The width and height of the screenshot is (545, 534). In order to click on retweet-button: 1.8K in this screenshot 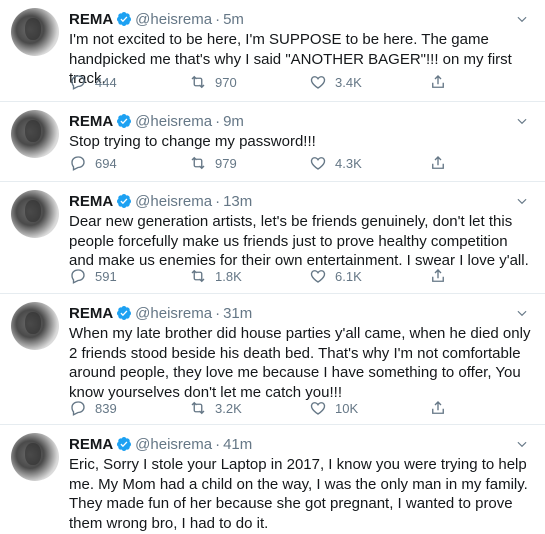, I will do `click(215, 276)`.